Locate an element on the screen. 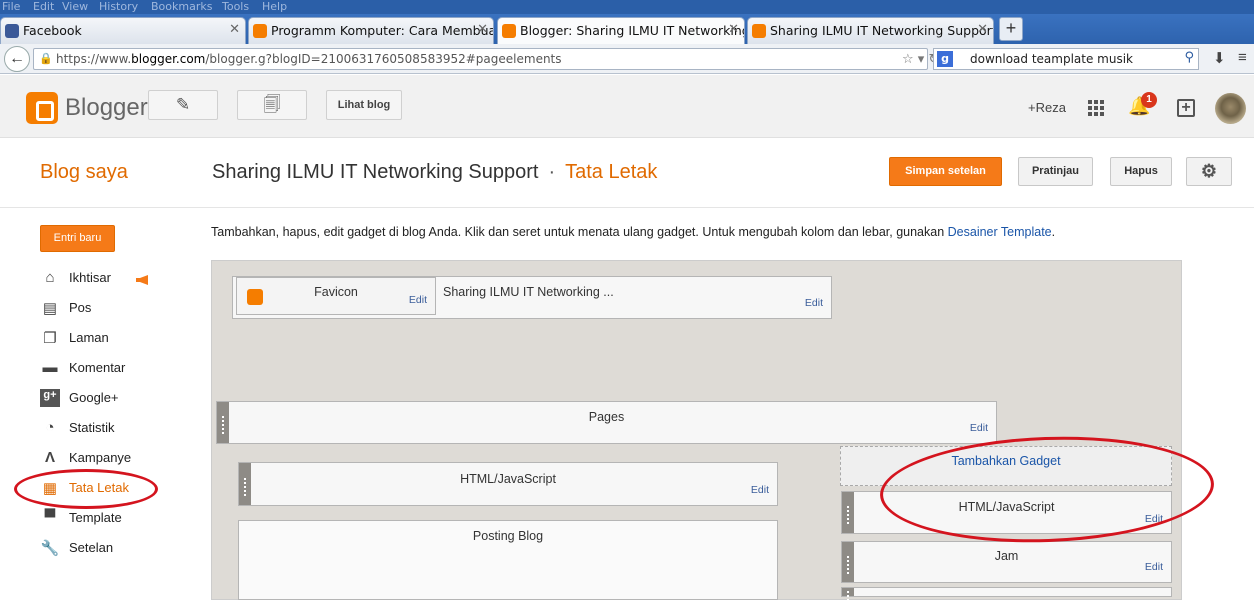 This screenshot has height=609, width=1254. gear-icon: ⚙ is located at coordinates (1209, 171).